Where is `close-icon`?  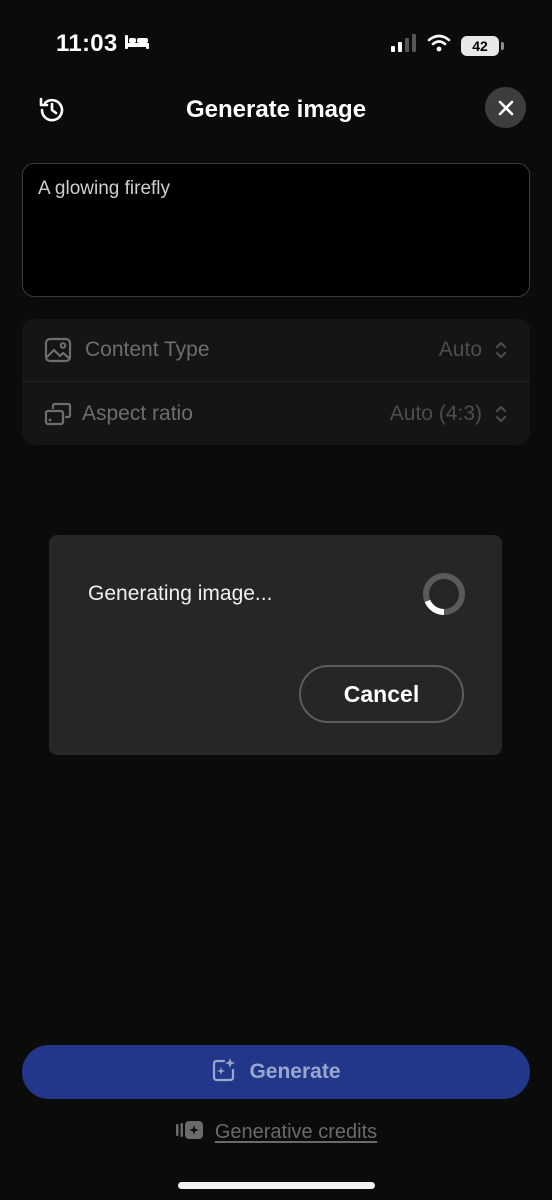
close-icon is located at coordinates (505, 107).